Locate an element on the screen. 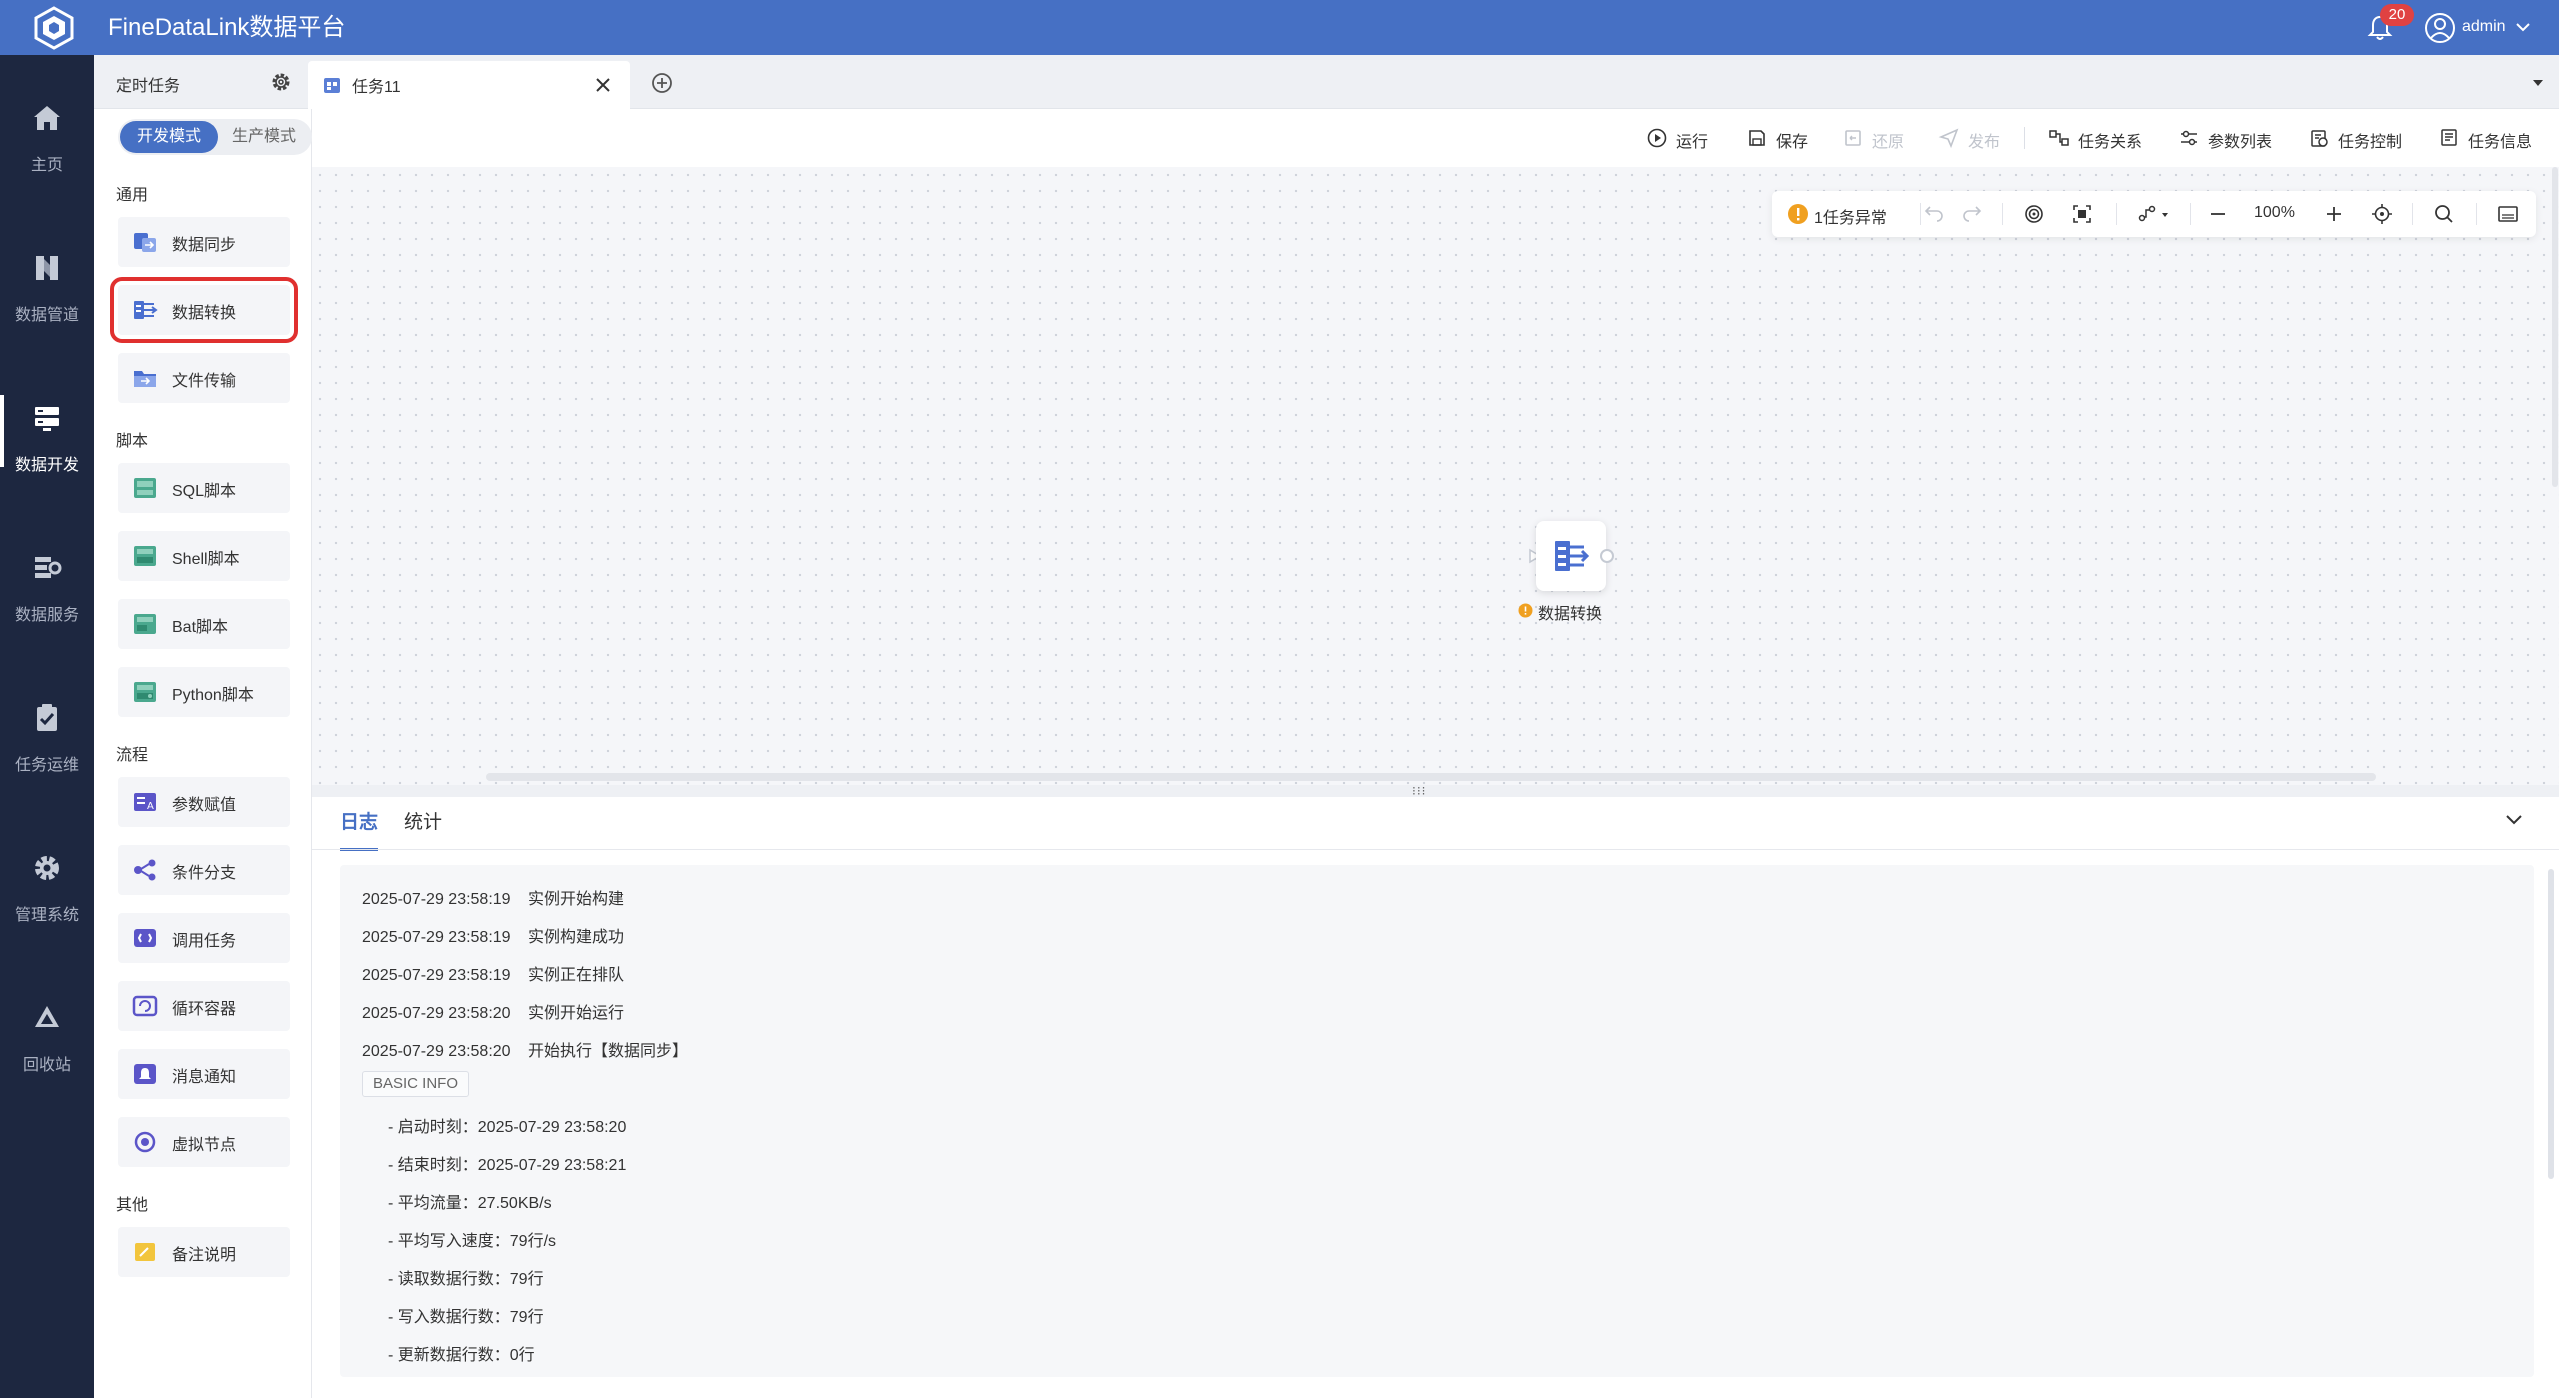 Image resolution: width=2559 pixels, height=1398 pixels. canvas-toolbar: 1任务异常 100% is located at coordinates (2154, 214).